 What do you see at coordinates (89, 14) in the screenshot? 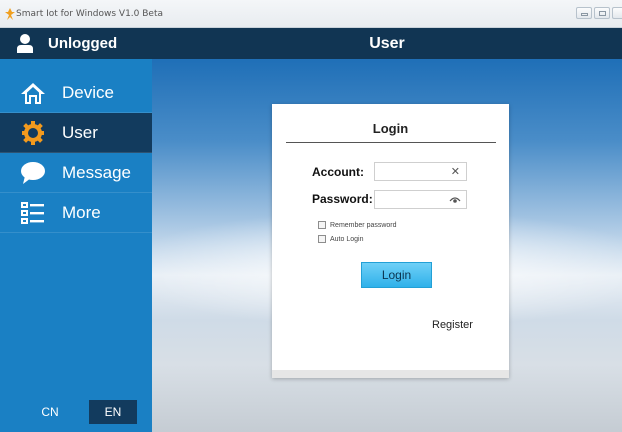
I see `window-title: Smart Iot for Windows V1.0 Beta` at bounding box center [89, 14].